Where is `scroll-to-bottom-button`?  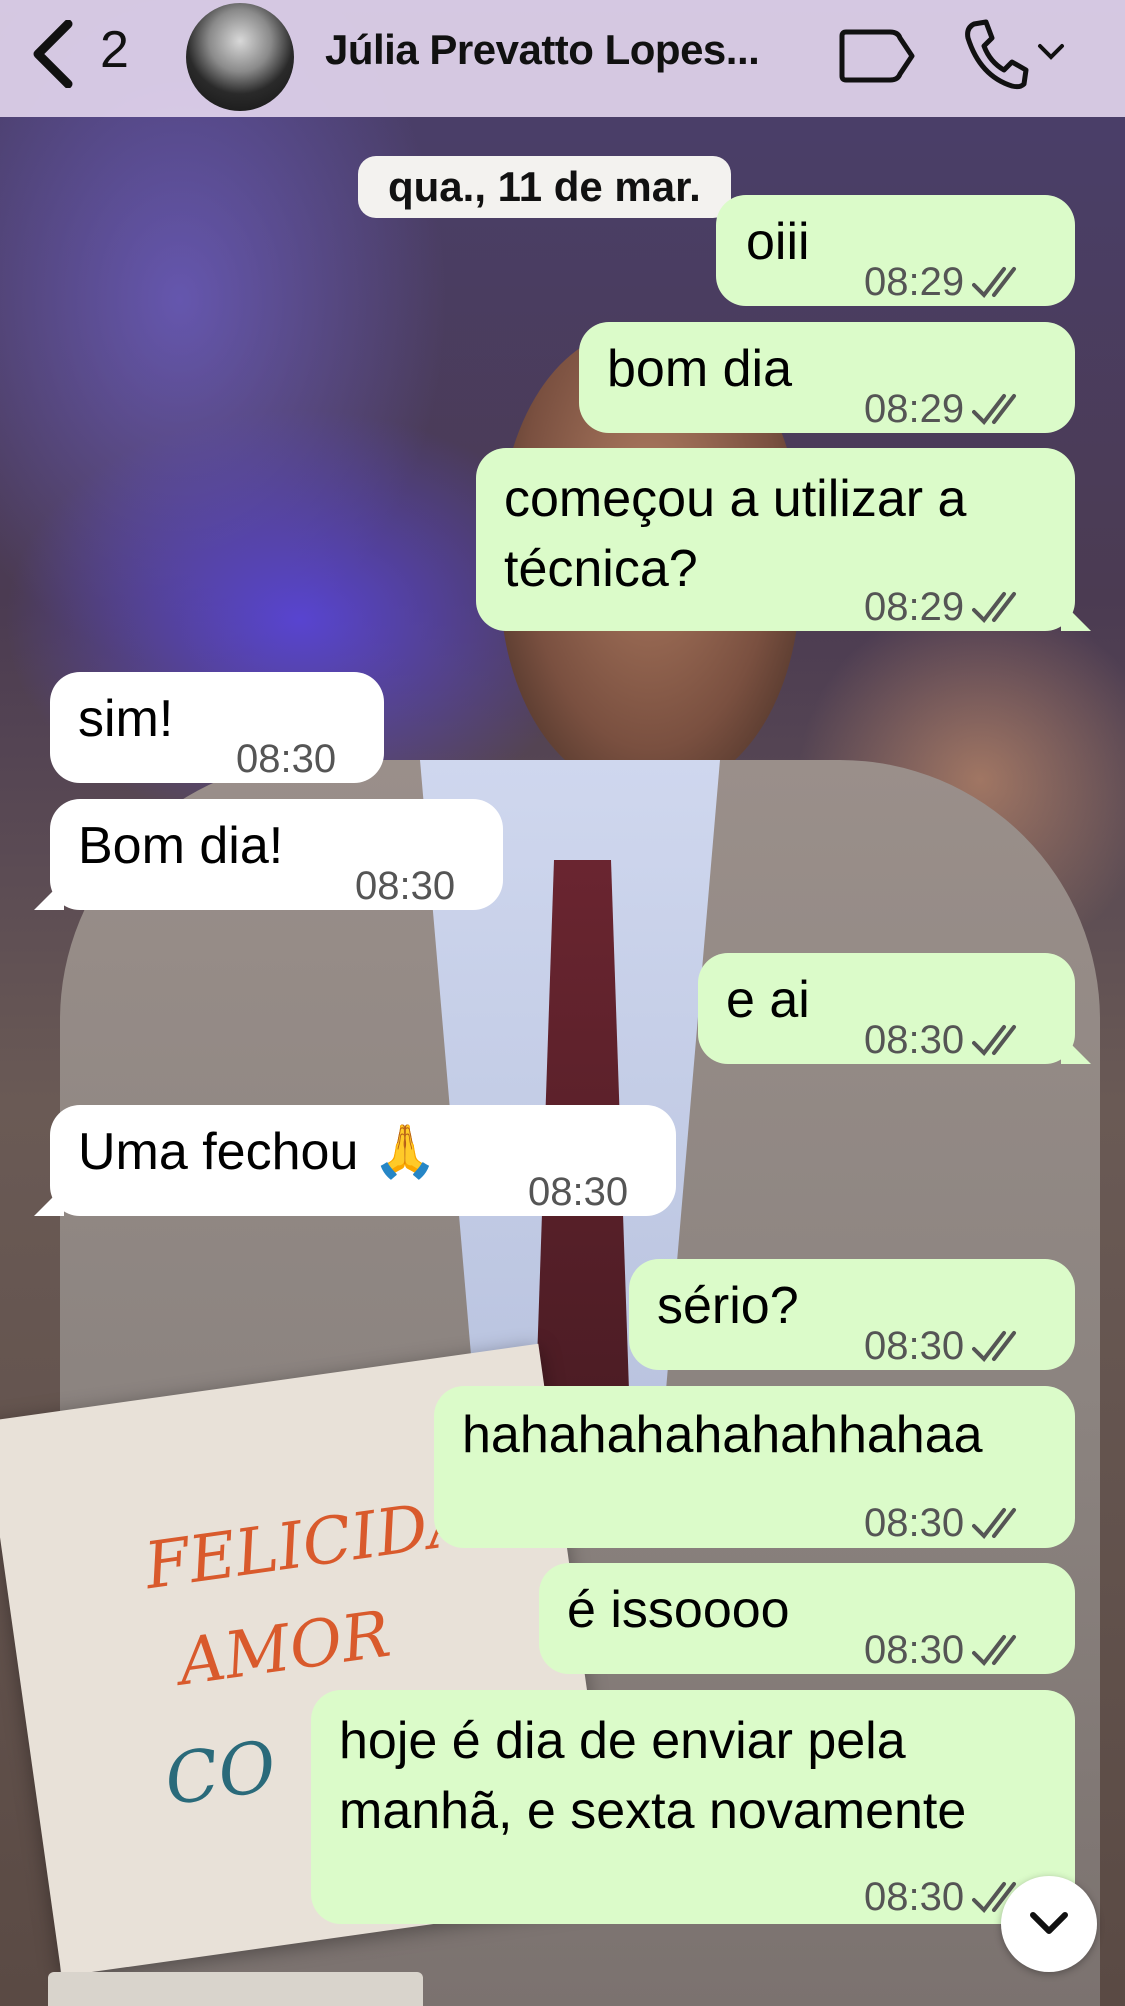
scroll-to-bottom-button is located at coordinates (1049, 1924).